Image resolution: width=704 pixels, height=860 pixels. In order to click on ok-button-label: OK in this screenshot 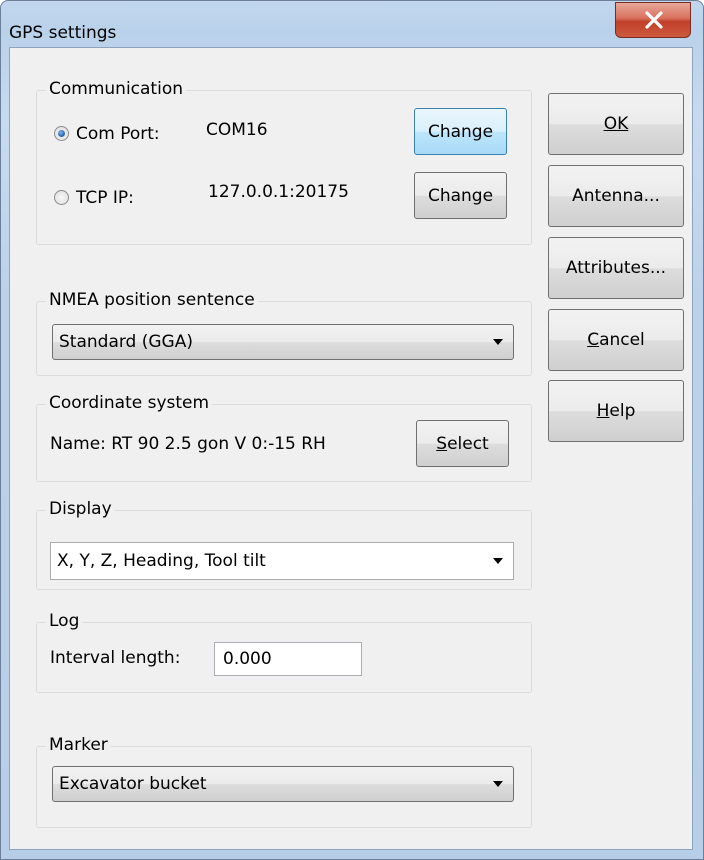, I will do `click(616, 124)`.